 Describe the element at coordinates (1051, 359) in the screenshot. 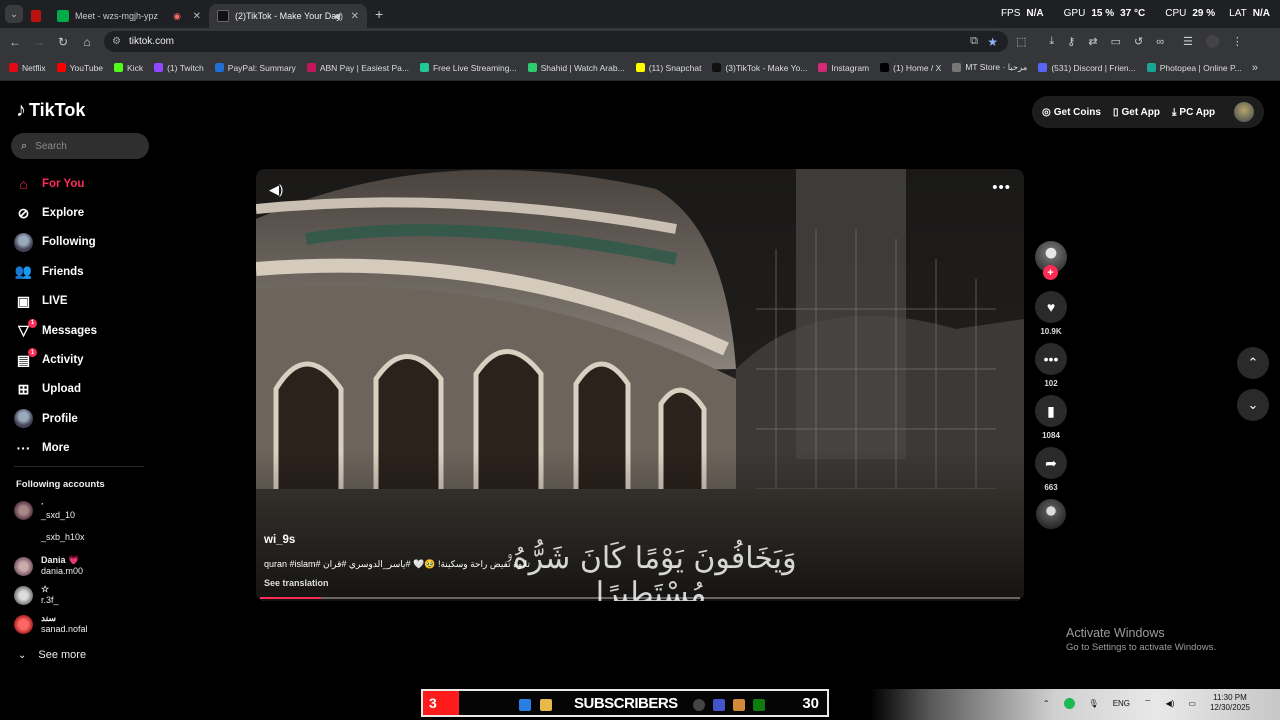

I see `comment-icon: •••` at that location.